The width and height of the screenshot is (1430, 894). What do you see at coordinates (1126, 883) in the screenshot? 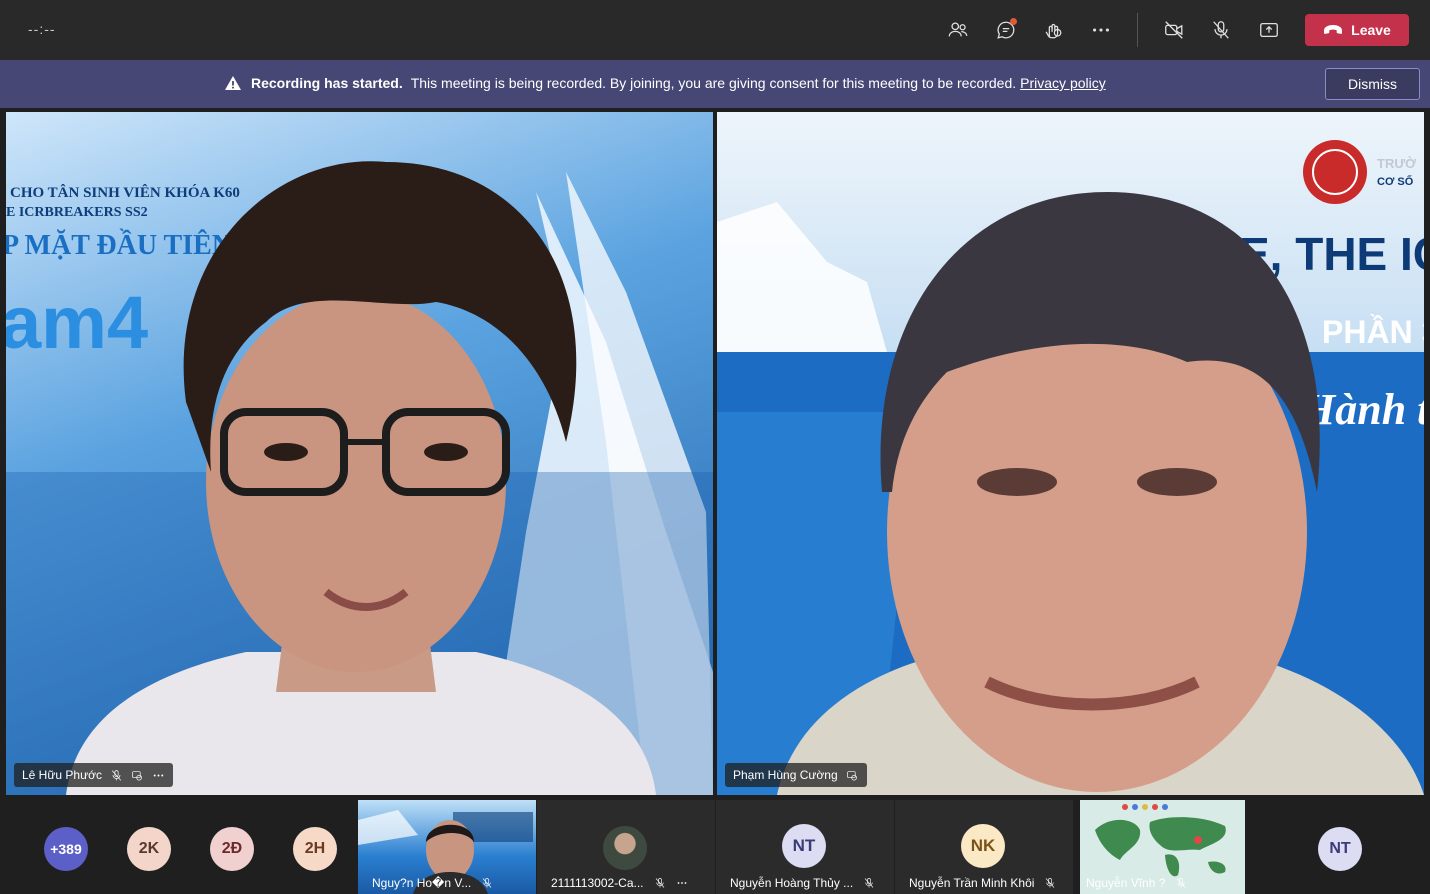
I see `participant-name: Nguyễn Vĩnh ?` at bounding box center [1126, 883].